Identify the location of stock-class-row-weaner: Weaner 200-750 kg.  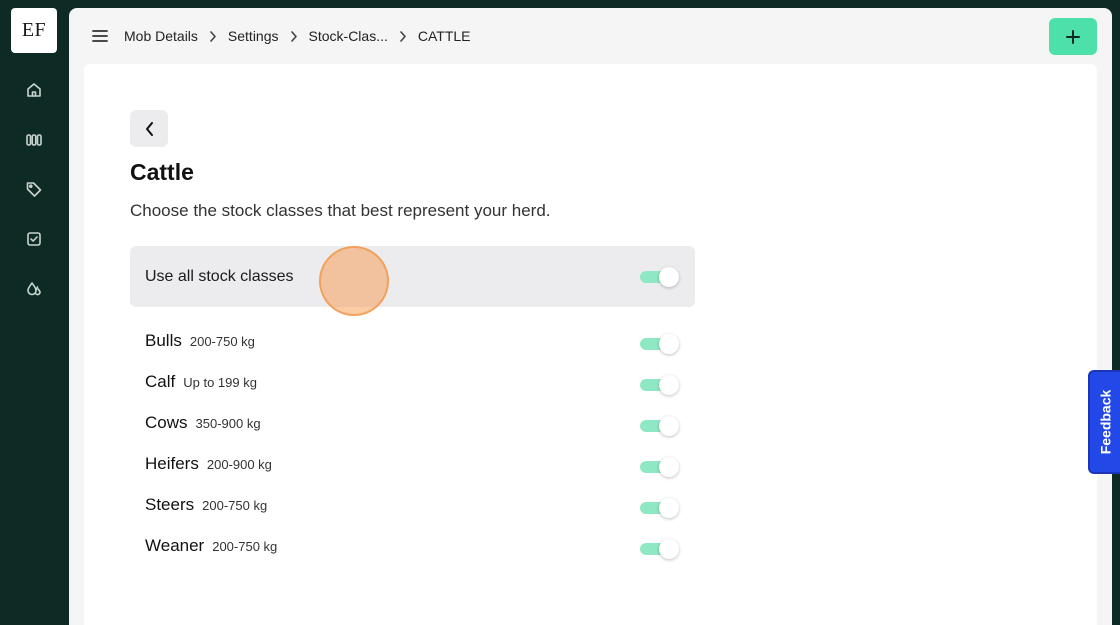
(412, 547).